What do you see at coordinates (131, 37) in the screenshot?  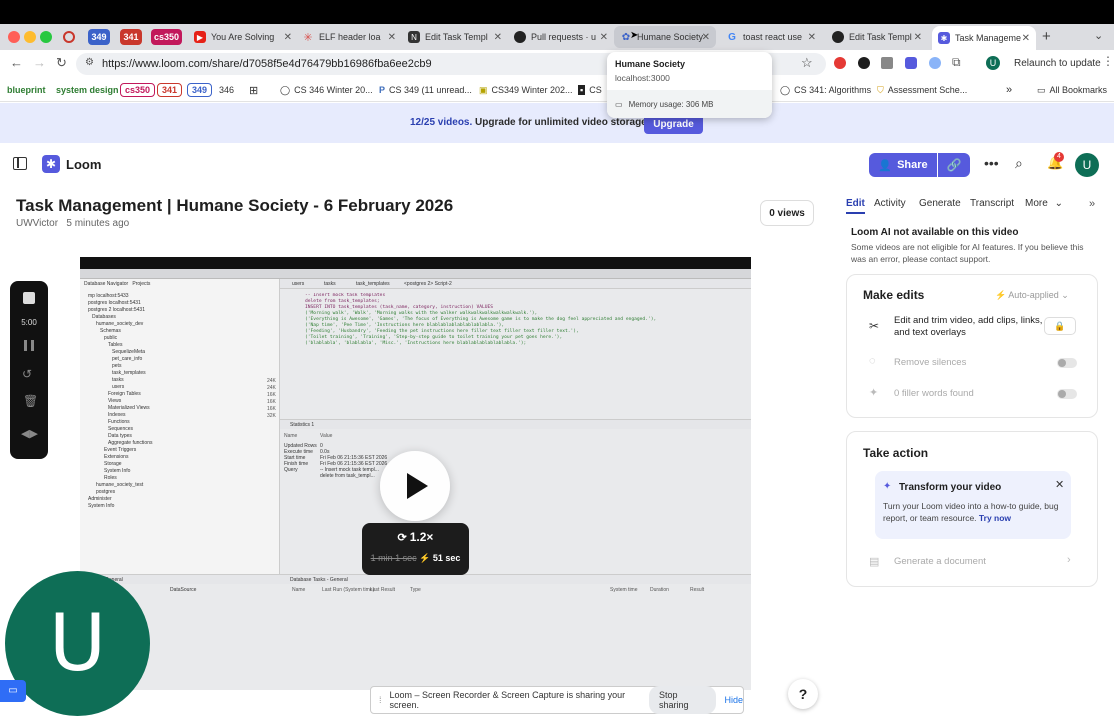 I see `tab-group-341: 341` at bounding box center [131, 37].